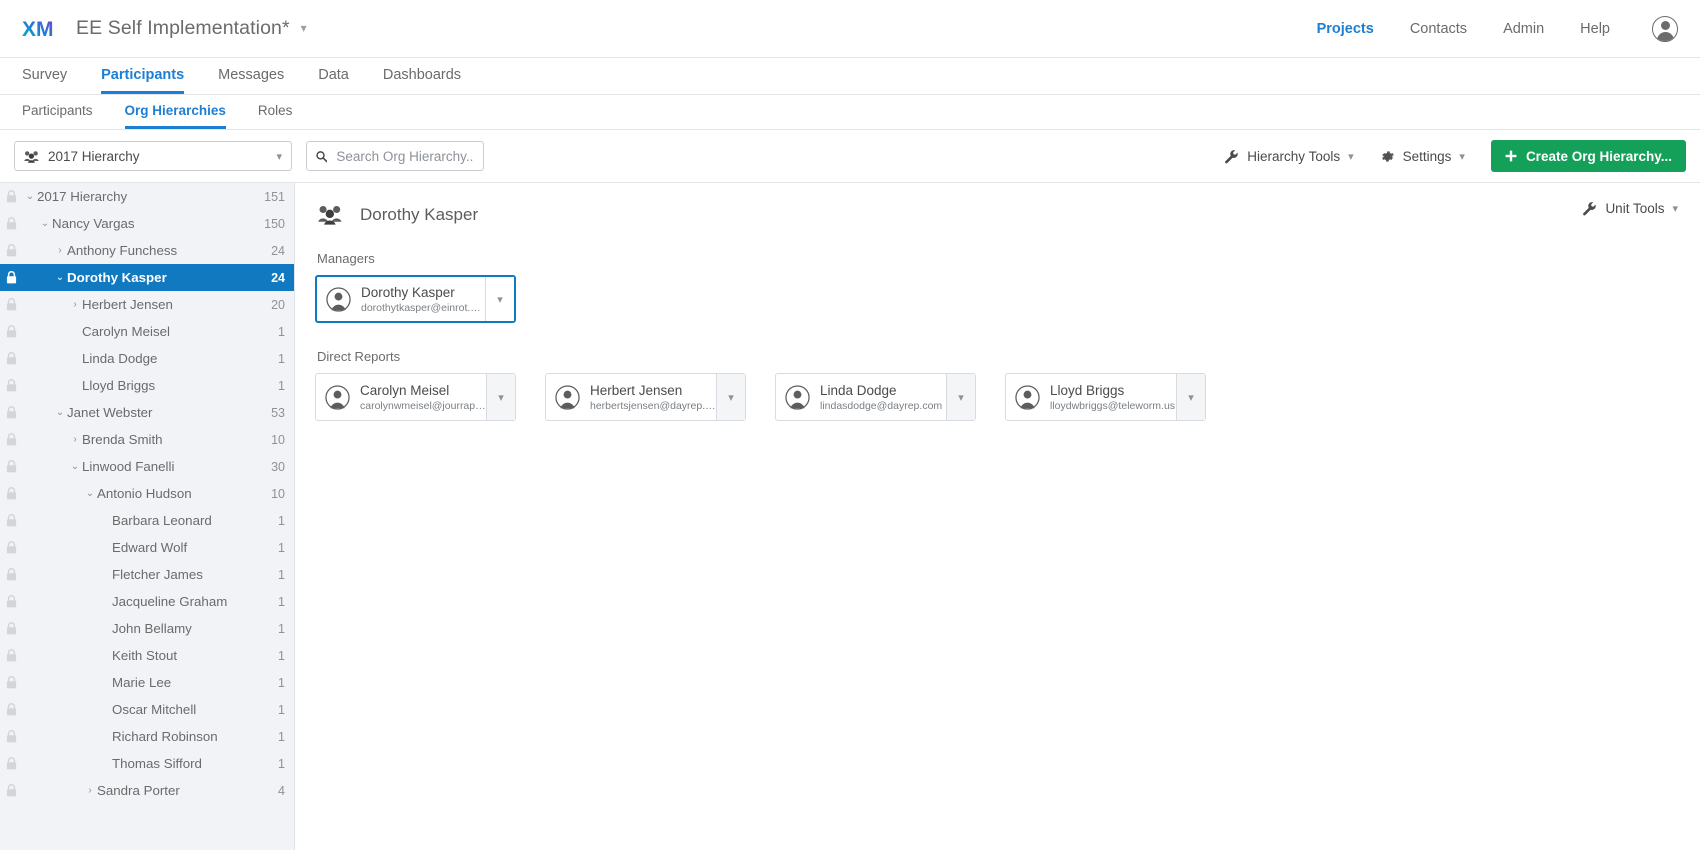 The height and width of the screenshot is (850, 1700). Describe the element at coordinates (1422, 156) in the screenshot. I see `settings-button: Settings ▾` at that location.